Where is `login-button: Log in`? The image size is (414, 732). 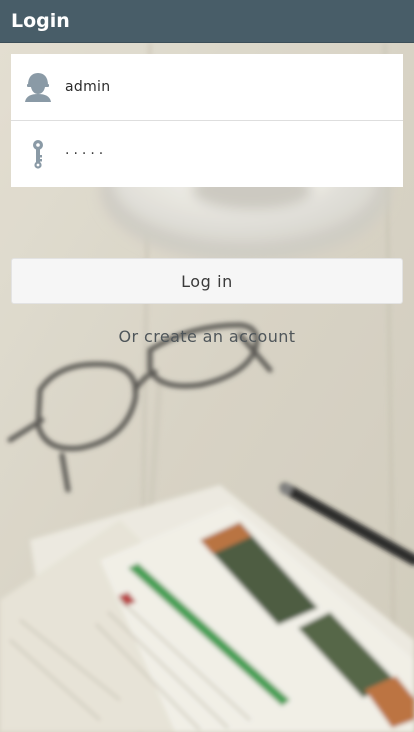
login-button: Log in is located at coordinates (207, 281).